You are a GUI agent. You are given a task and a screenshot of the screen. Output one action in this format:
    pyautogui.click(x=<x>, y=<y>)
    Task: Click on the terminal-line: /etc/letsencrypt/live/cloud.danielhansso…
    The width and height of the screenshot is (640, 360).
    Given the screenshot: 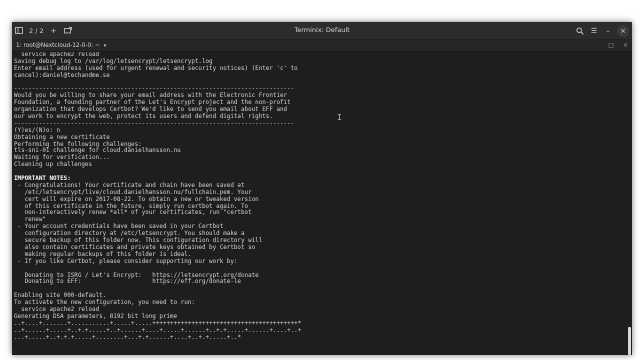 What is the action you would take?
    pyautogui.click(x=133, y=192)
    